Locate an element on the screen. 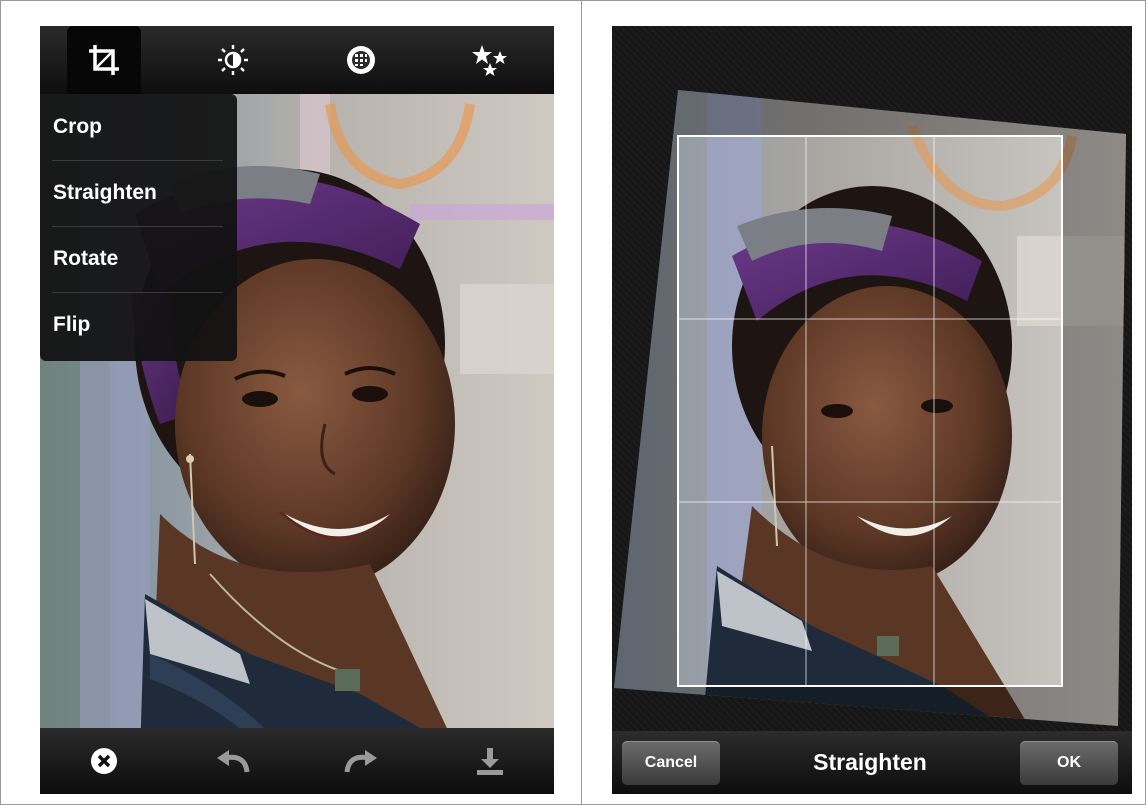 Image resolution: width=1146 pixels, height=805 pixels. undo-icon is located at coordinates (233, 761).